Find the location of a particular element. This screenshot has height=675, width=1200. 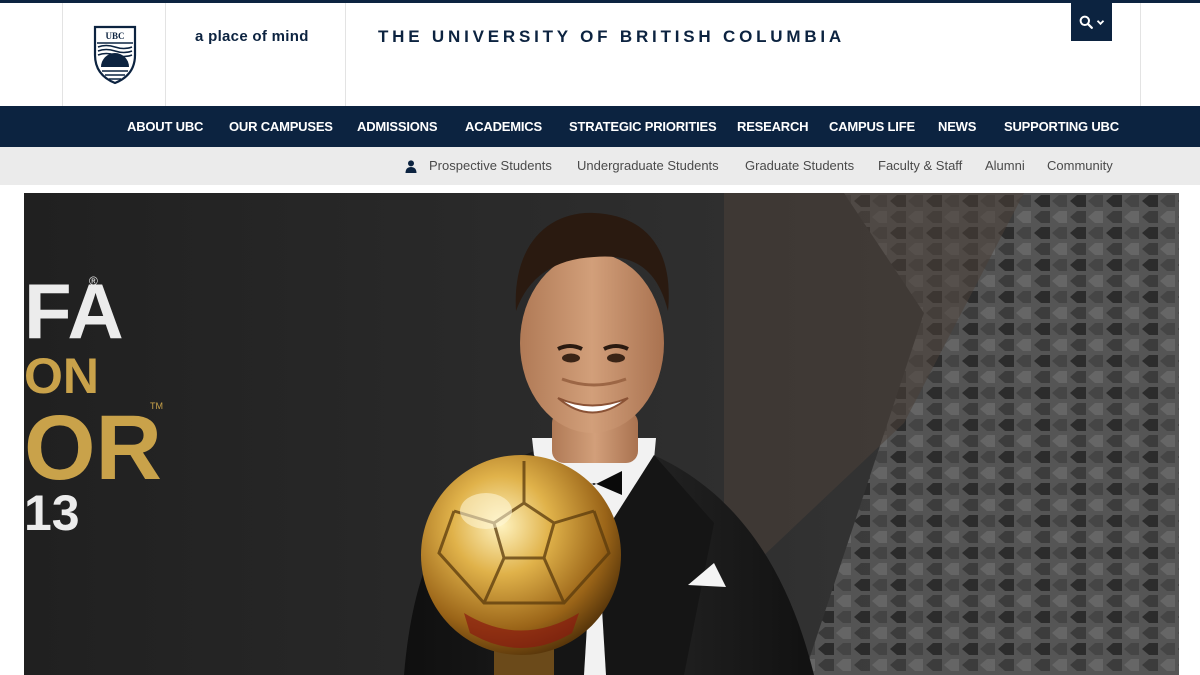

audience-link-graduate-students: Graduate Students is located at coordinates (799, 166).